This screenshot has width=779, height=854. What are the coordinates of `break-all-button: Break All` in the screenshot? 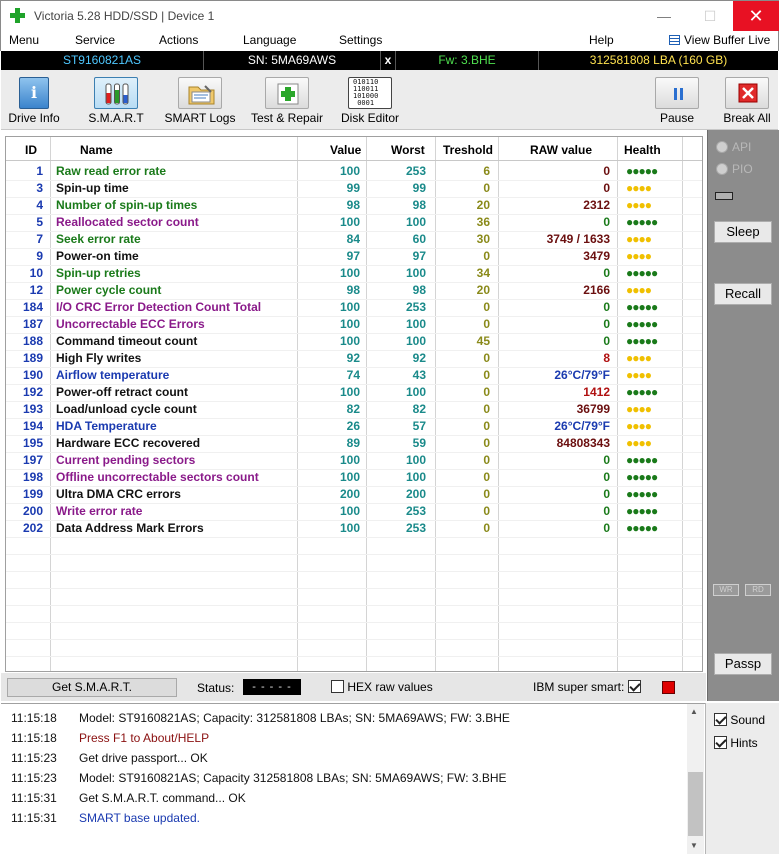 It's located at (747, 99).